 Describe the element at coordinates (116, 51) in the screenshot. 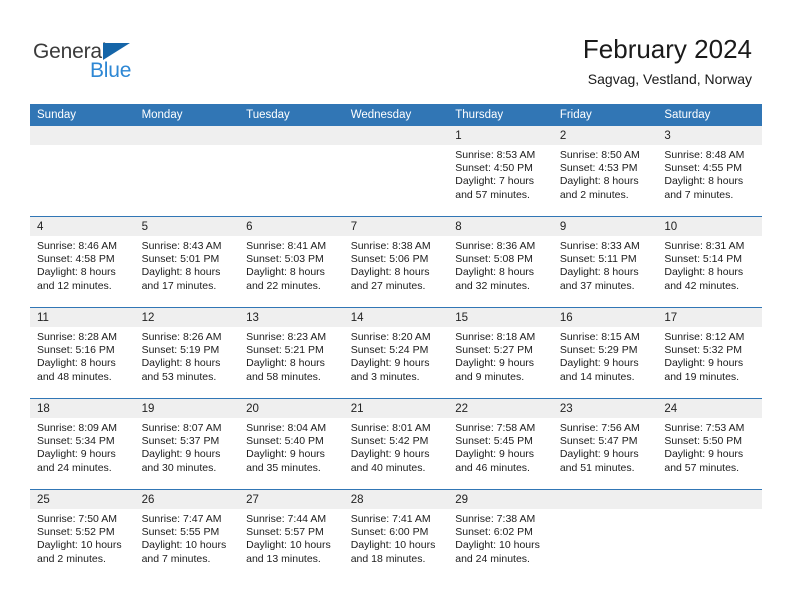

I see `triangle-icon` at that location.